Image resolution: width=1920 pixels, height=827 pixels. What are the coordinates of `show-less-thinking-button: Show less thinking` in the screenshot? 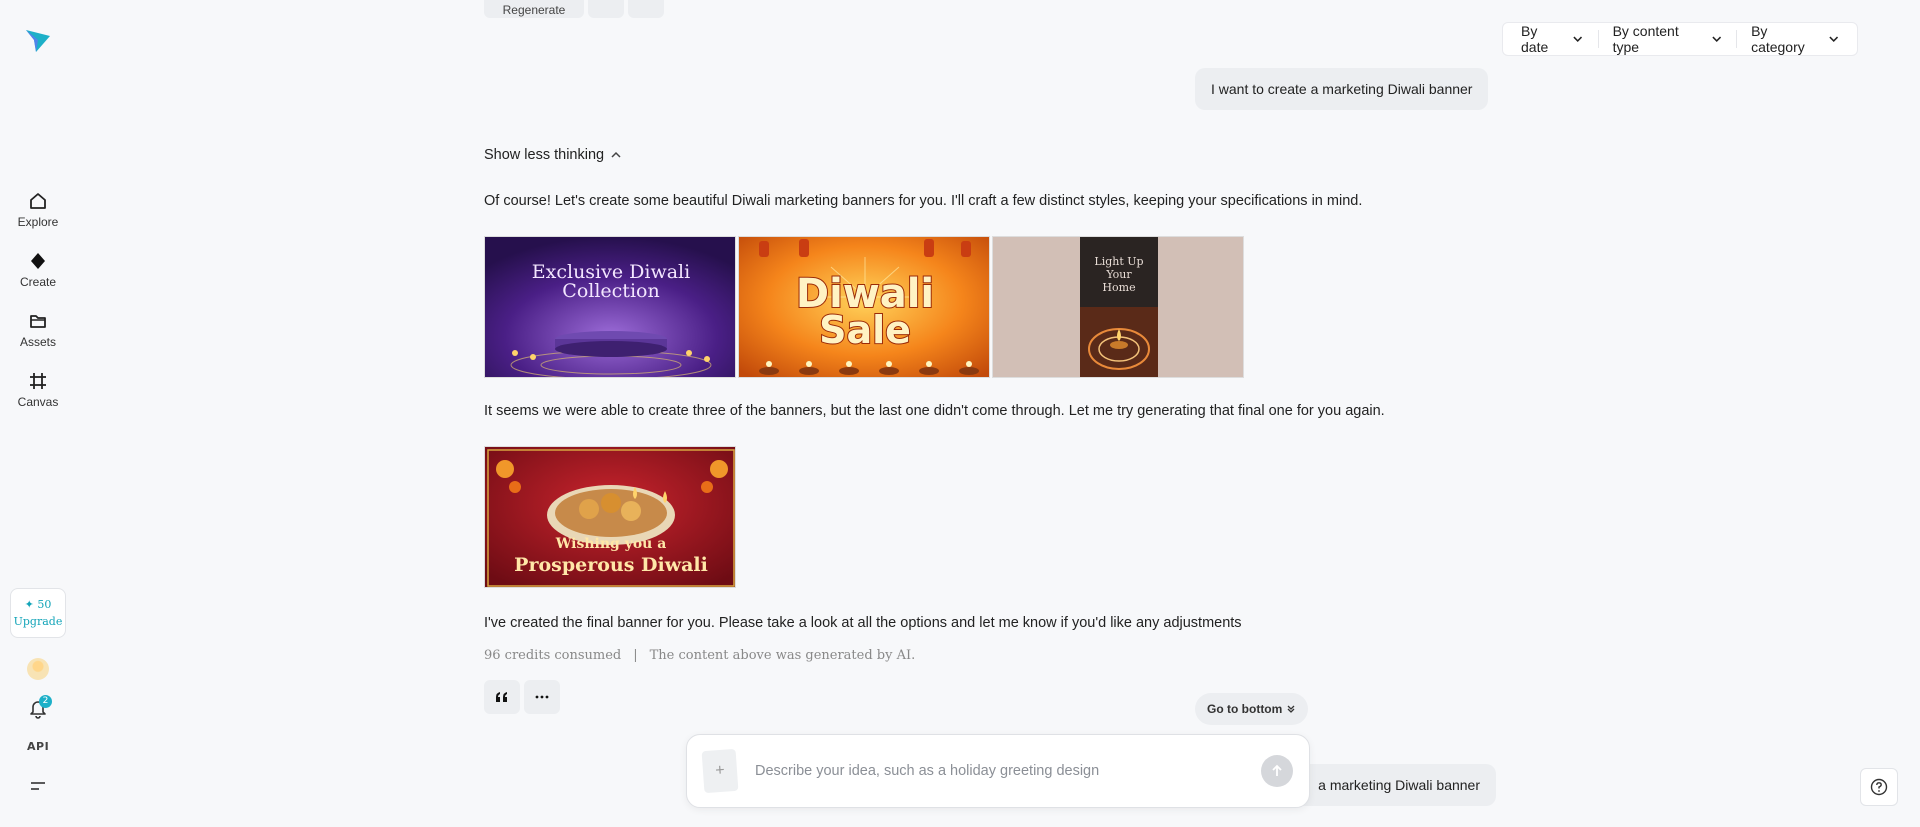 It's located at (553, 155).